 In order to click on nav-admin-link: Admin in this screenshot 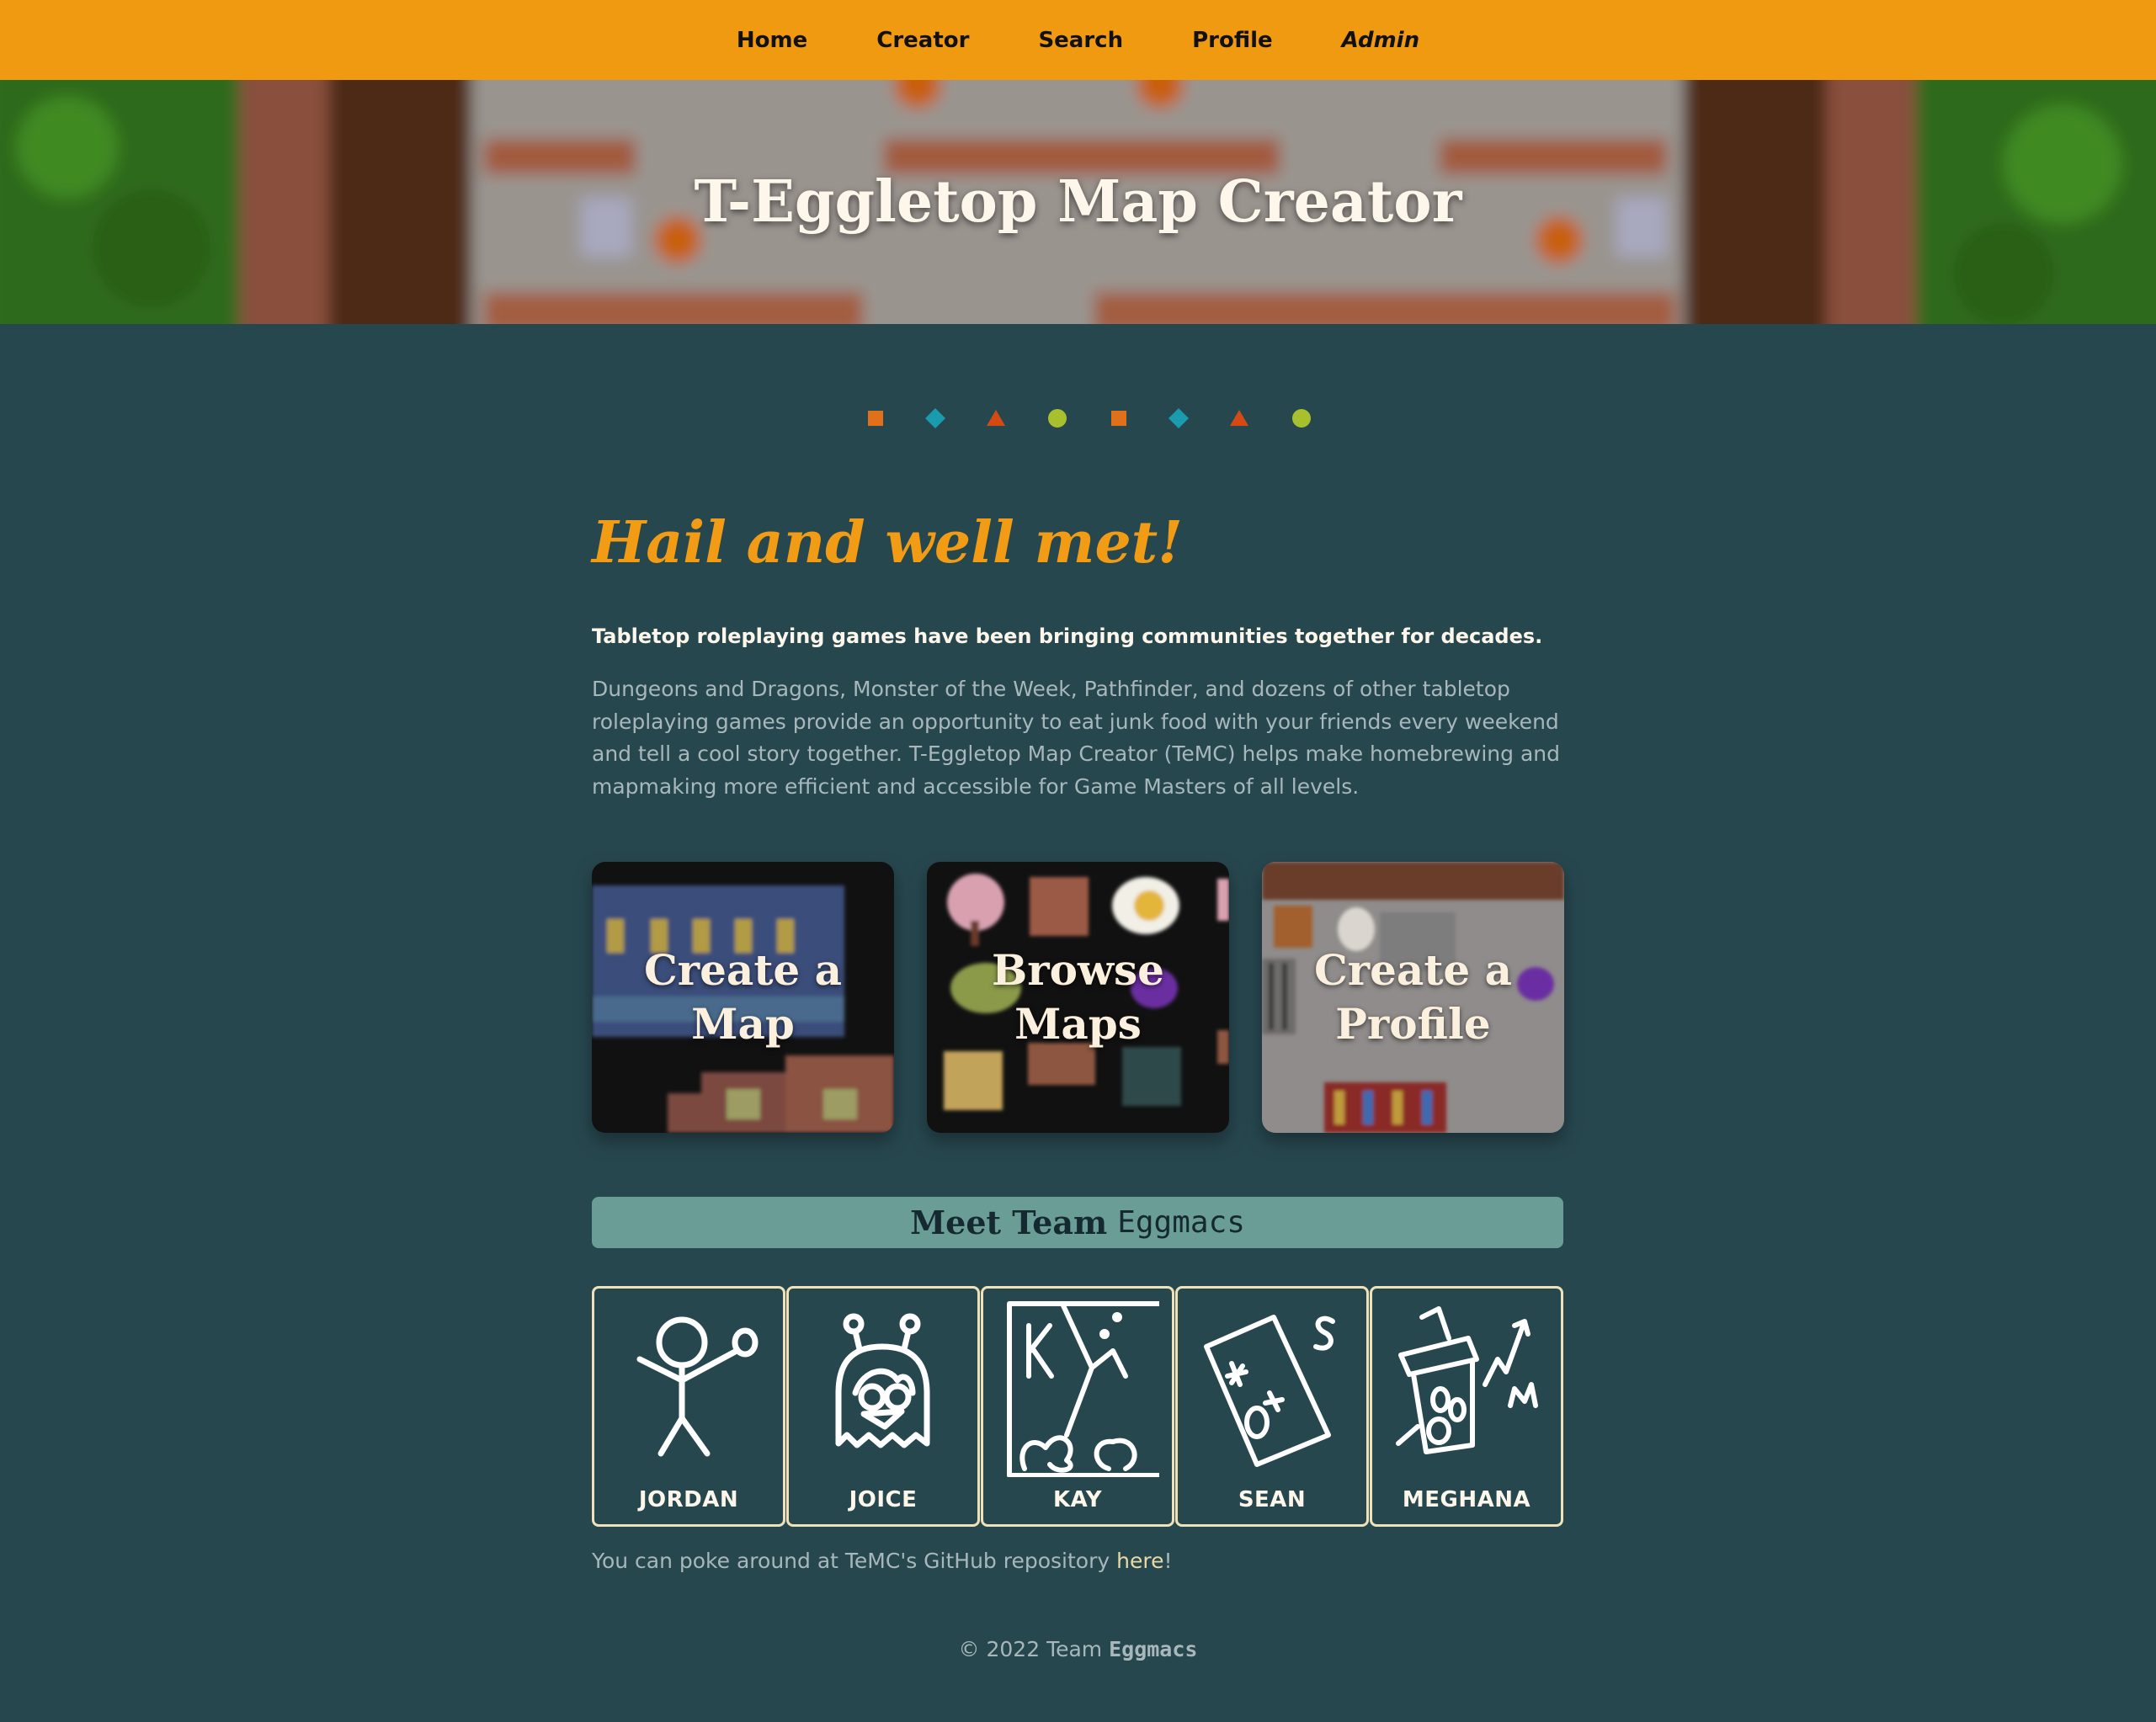, I will do `click(1381, 41)`.